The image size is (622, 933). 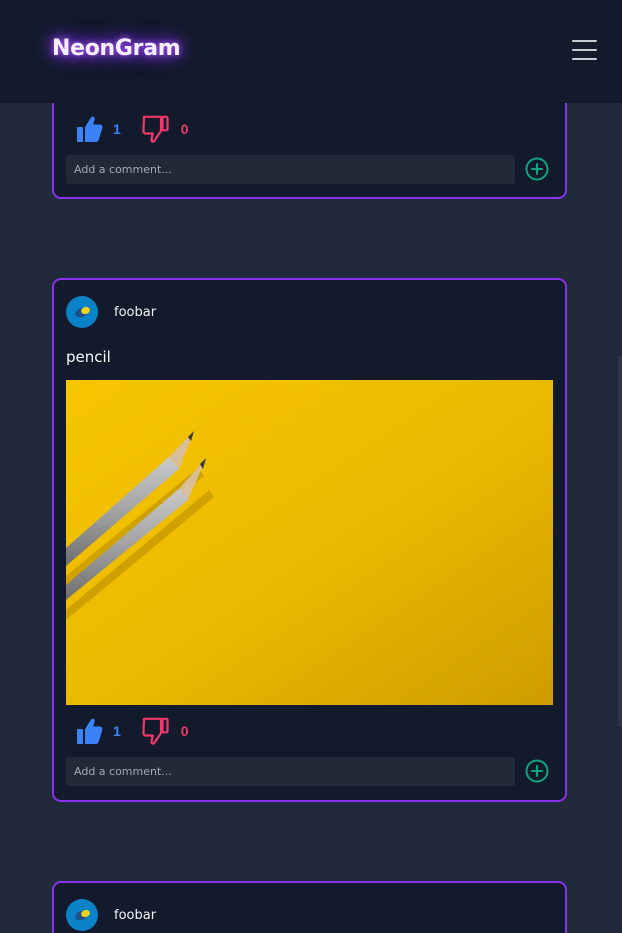 I want to click on hamburger-menu-icon, so click(x=585, y=51).